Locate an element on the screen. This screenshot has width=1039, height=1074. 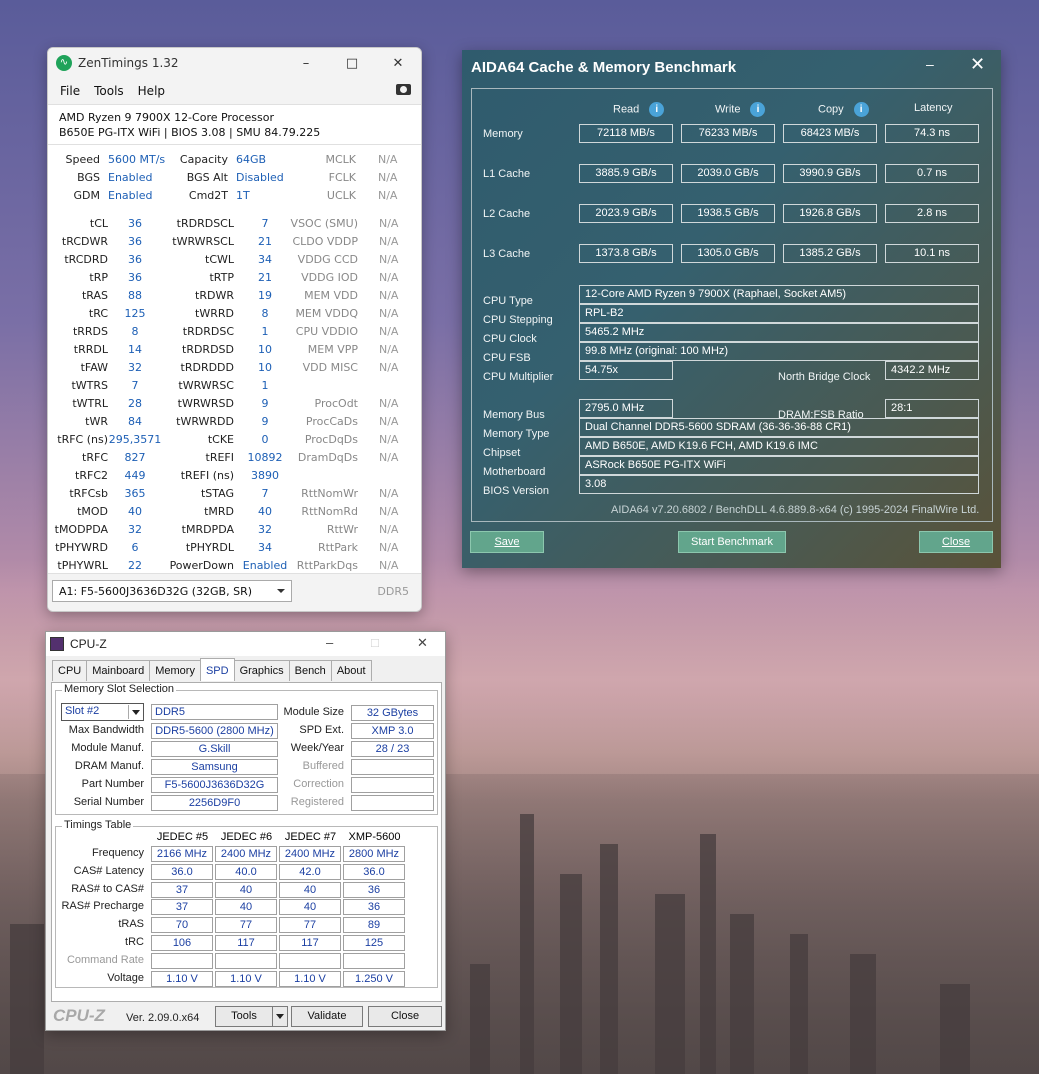
zentimings-footer: A1: F5-5600J3636D32G (32GB, SR) DDR5 is located at coordinates (234, 592).